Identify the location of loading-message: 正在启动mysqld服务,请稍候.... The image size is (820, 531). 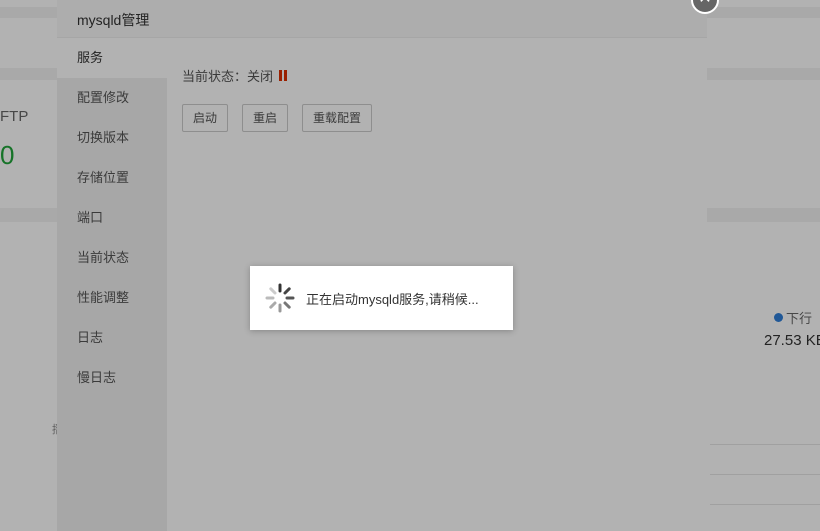
(392, 299).